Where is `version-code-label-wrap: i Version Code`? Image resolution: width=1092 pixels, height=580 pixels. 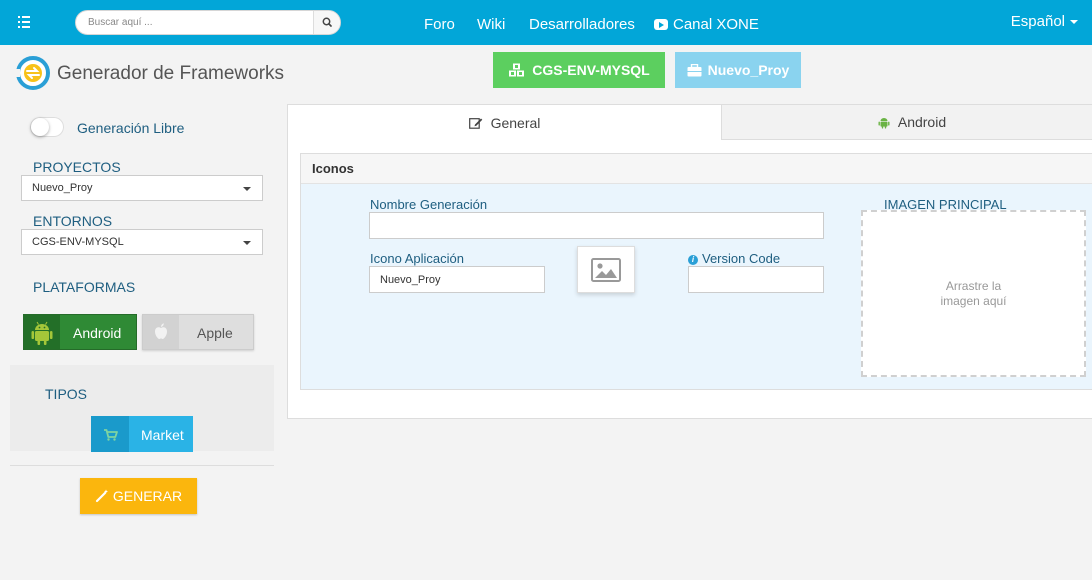
version-code-label-wrap: i Version Code is located at coordinates (734, 258).